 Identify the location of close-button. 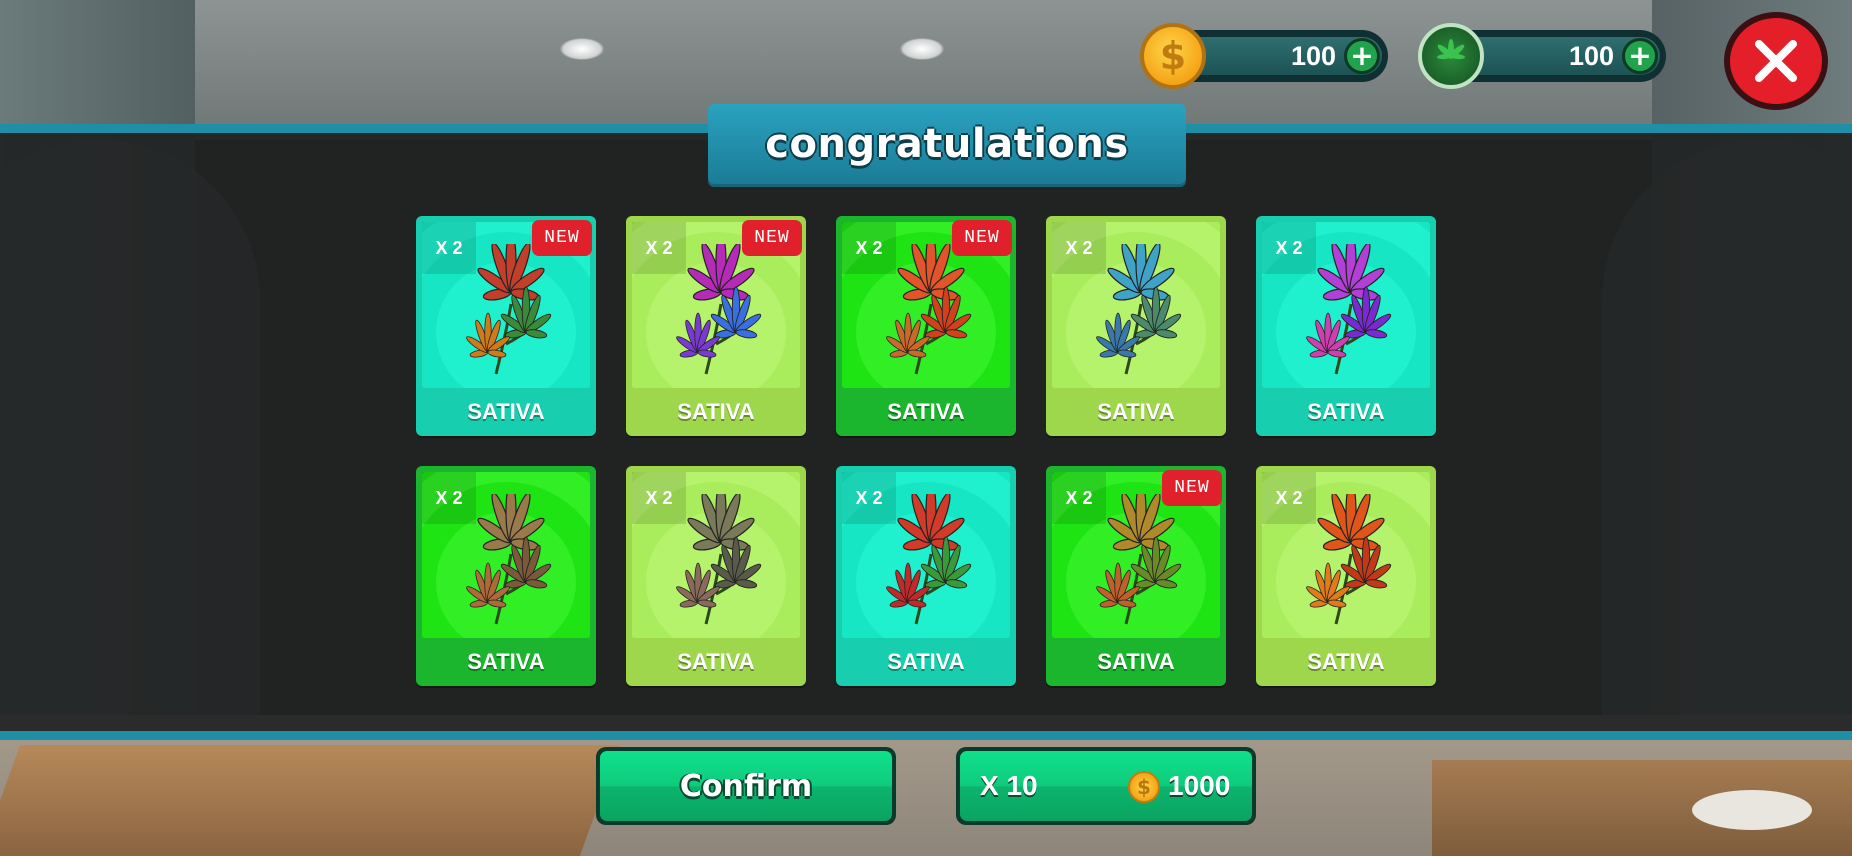
(1776, 61).